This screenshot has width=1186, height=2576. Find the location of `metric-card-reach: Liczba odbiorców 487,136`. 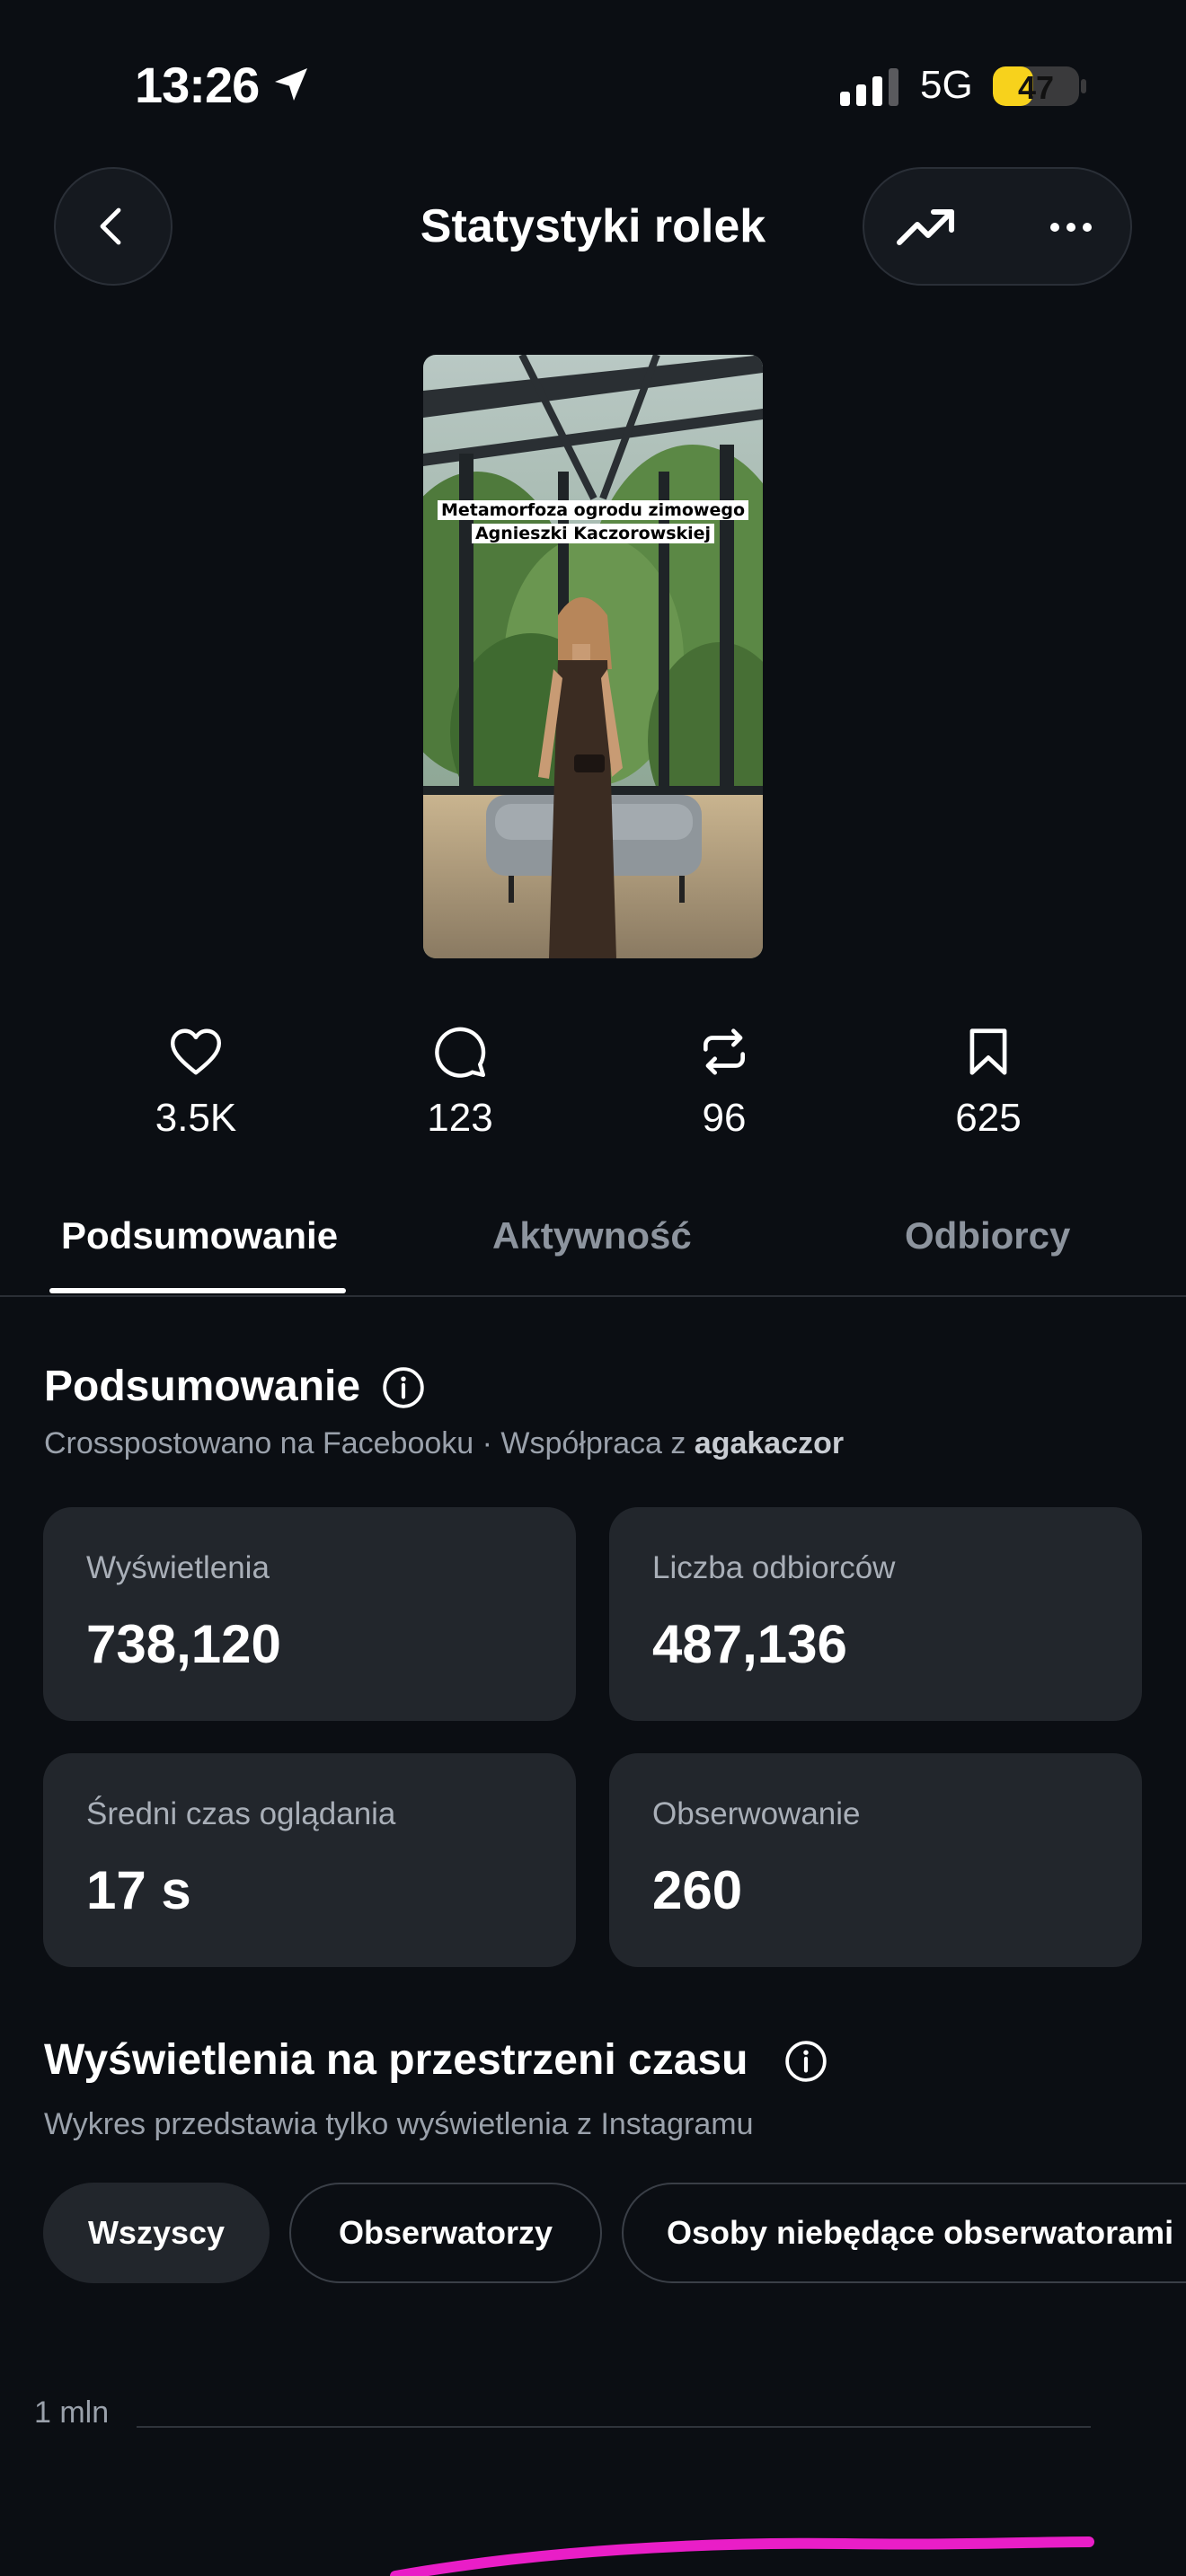

metric-card-reach: Liczba odbiorców 487,136 is located at coordinates (875, 1614).